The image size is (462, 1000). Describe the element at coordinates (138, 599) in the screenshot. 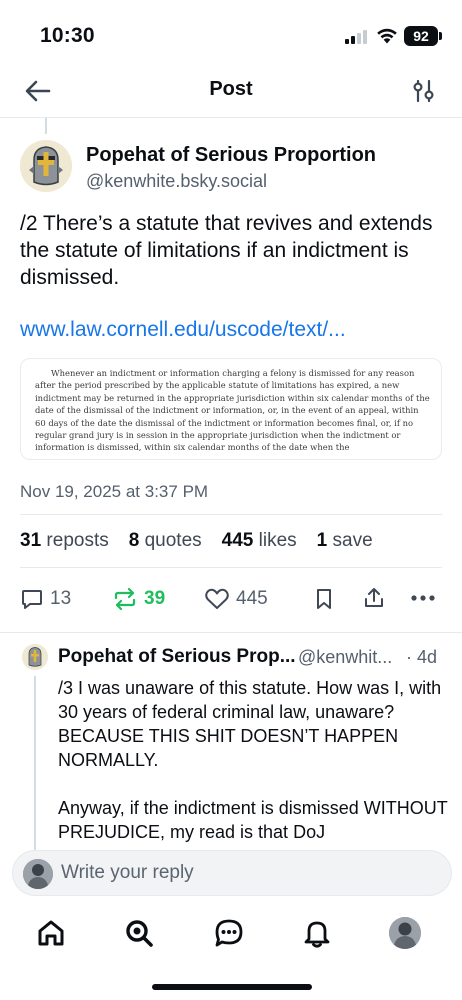

I see `repost-button: 39` at that location.